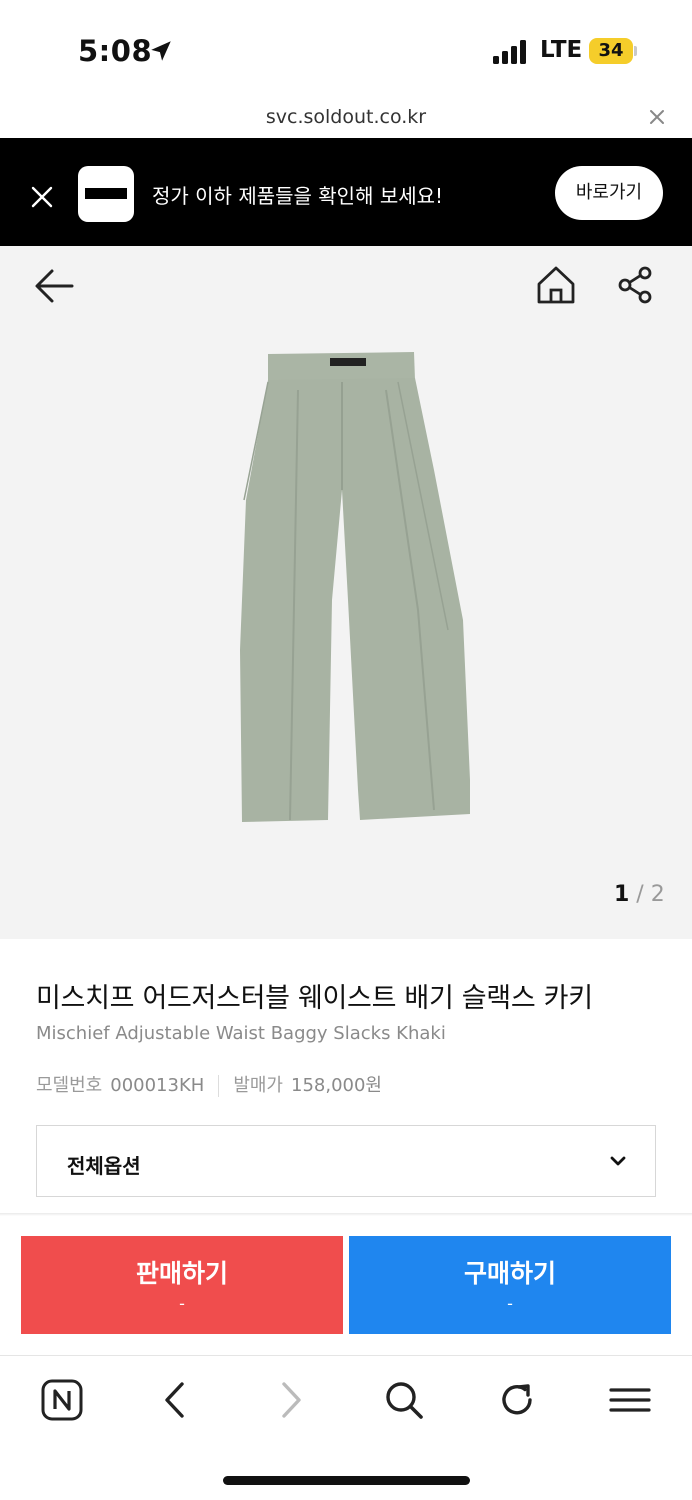  What do you see at coordinates (161, 51) in the screenshot?
I see `location-arrow-icon` at bounding box center [161, 51].